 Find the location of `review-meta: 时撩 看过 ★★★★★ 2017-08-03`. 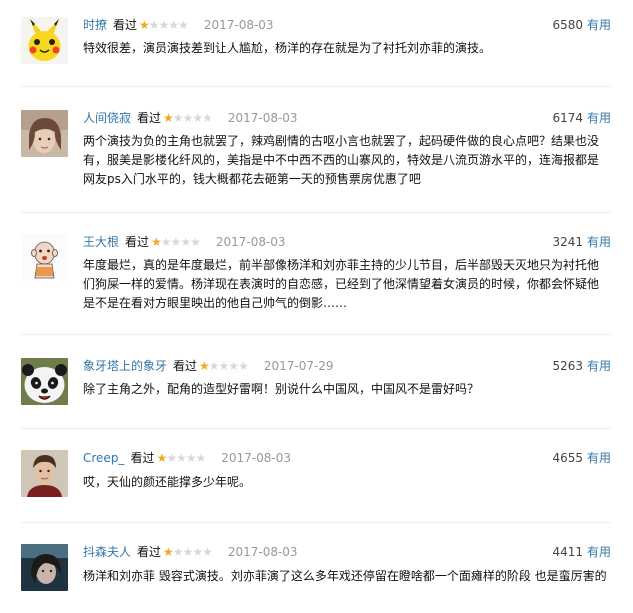

review-meta: 时撩 看过 ★★★★★ 2017-08-03 is located at coordinates (178, 25).